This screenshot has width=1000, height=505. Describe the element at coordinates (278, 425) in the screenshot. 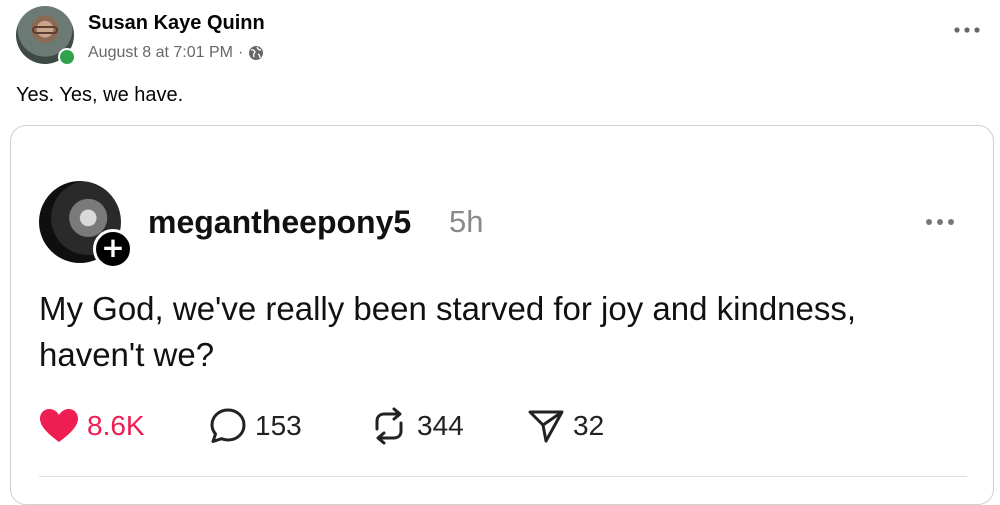

I see `comment-count: 153` at that location.